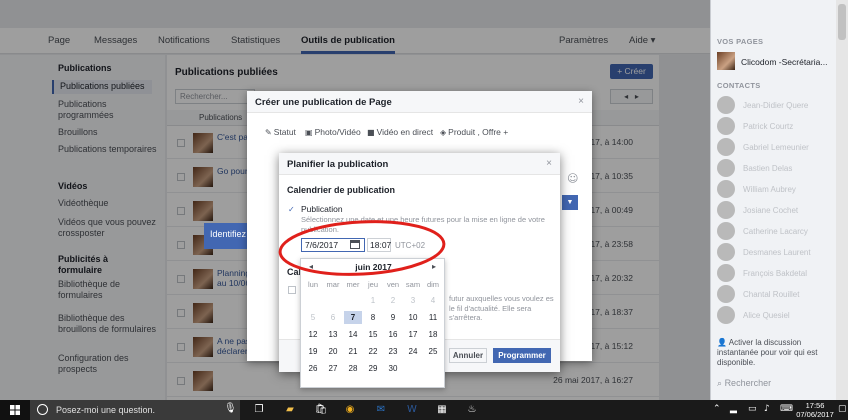 The image size is (848, 420). What do you see at coordinates (786, 409) in the screenshot?
I see `keyboard-icon: ⌨` at bounding box center [786, 409].